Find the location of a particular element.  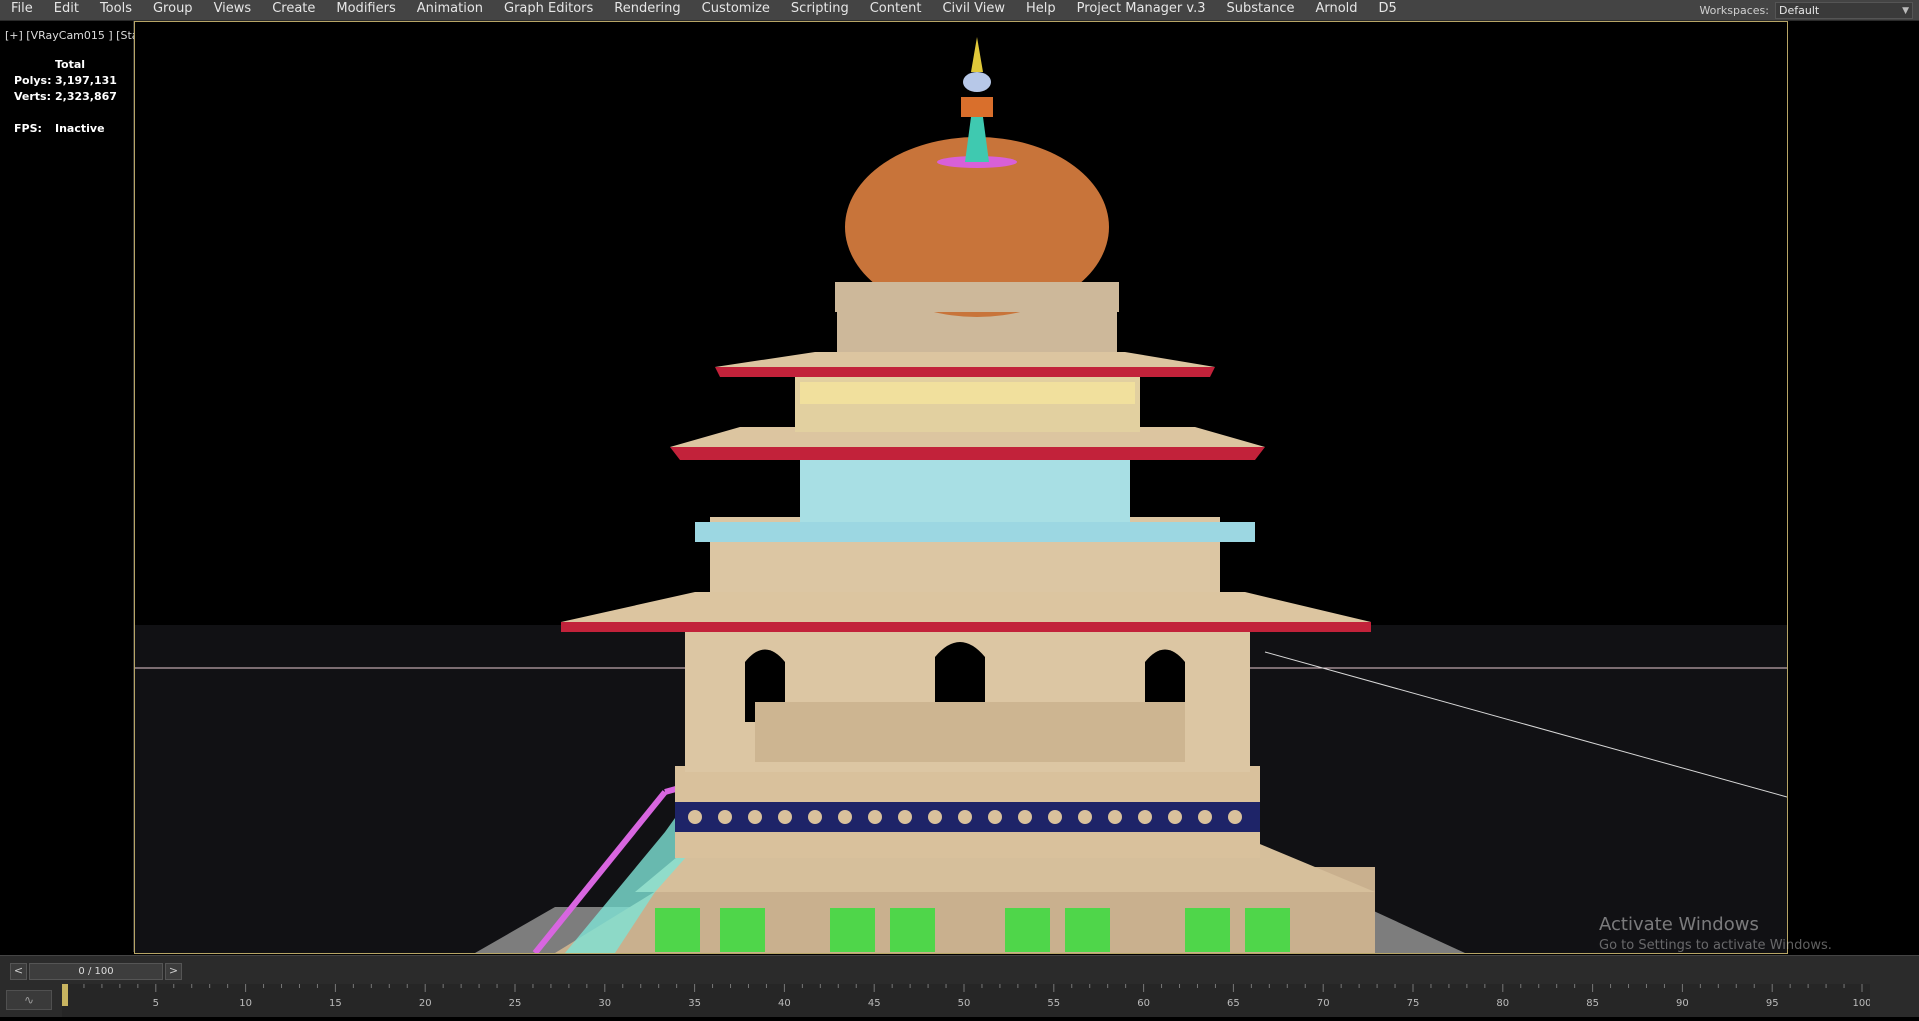

curve-editor-icon: ∿ is located at coordinates (29, 1000).